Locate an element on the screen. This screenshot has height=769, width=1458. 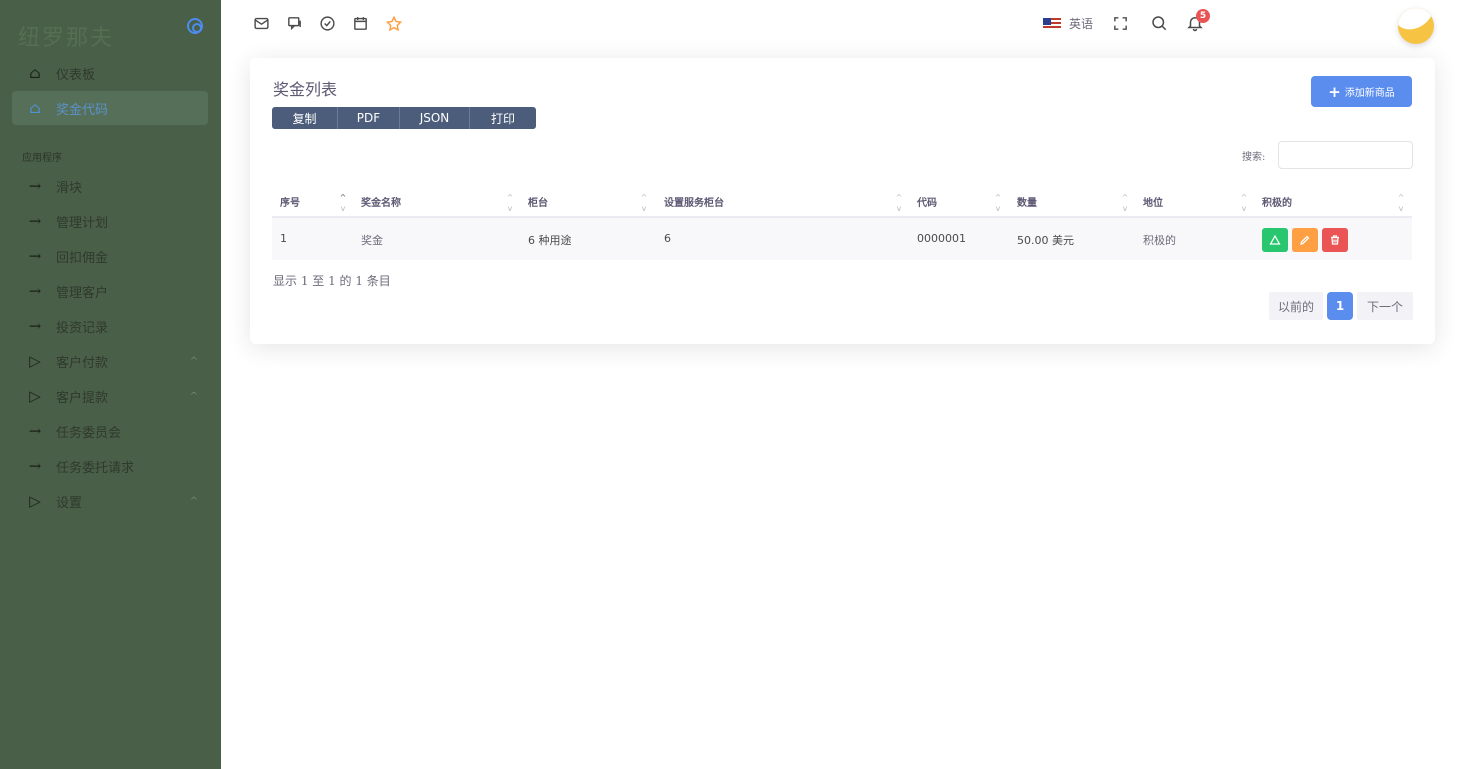
sidebar-item-task-requests: → 任务委托请求 is located at coordinates (110, 466).